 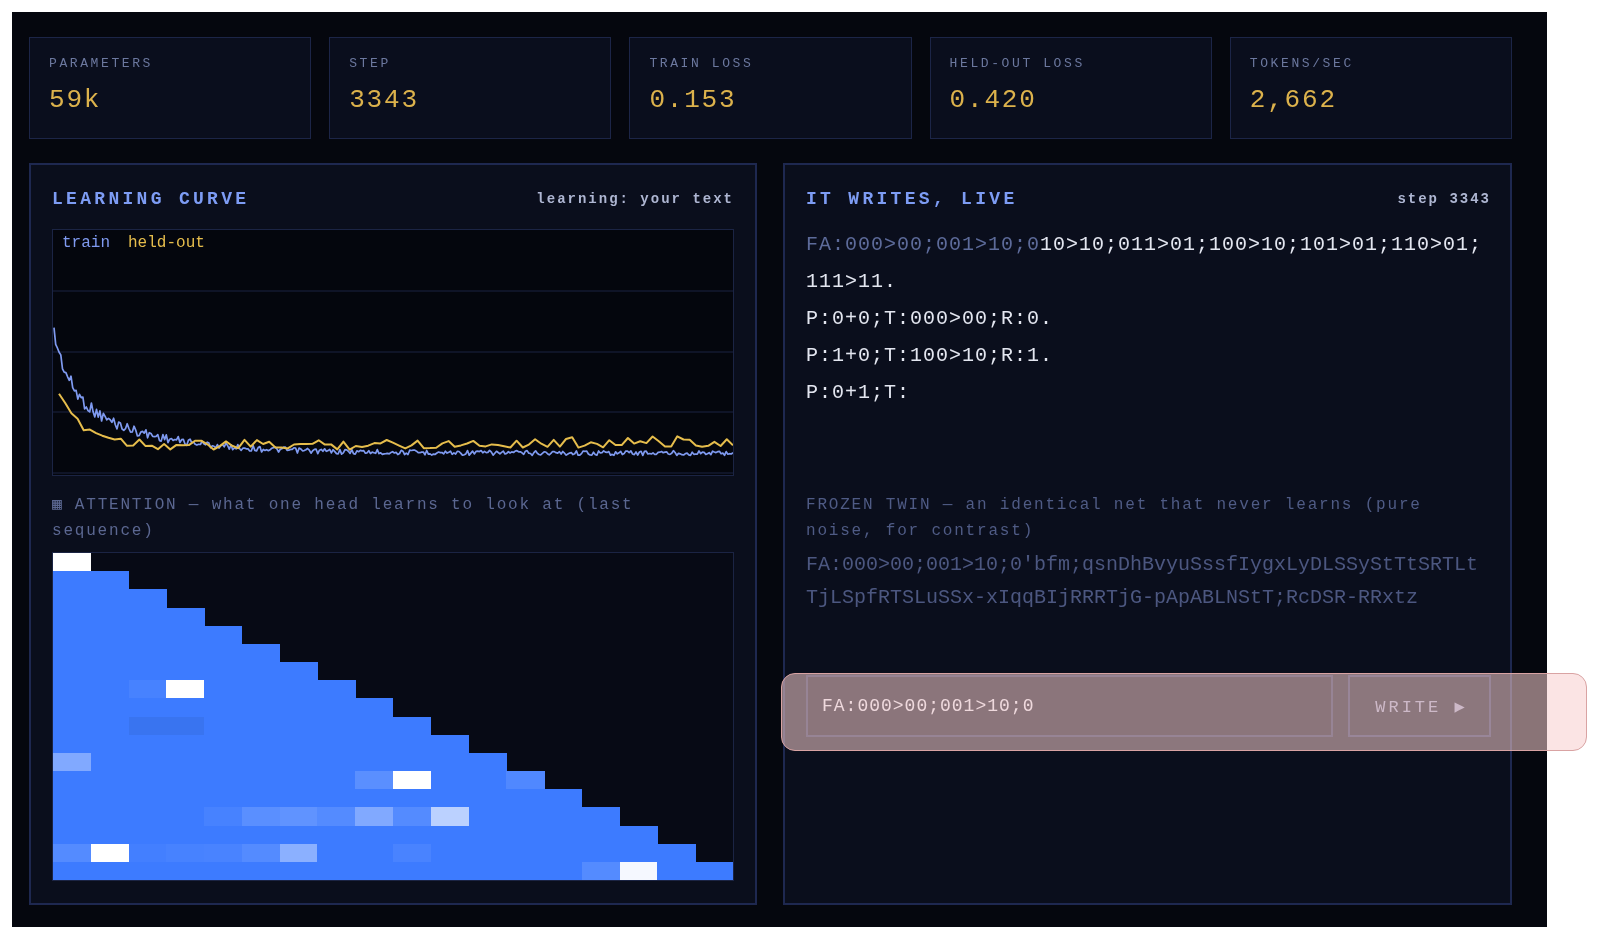 What do you see at coordinates (76, 100) in the screenshot?
I see `stat-value: 59k` at bounding box center [76, 100].